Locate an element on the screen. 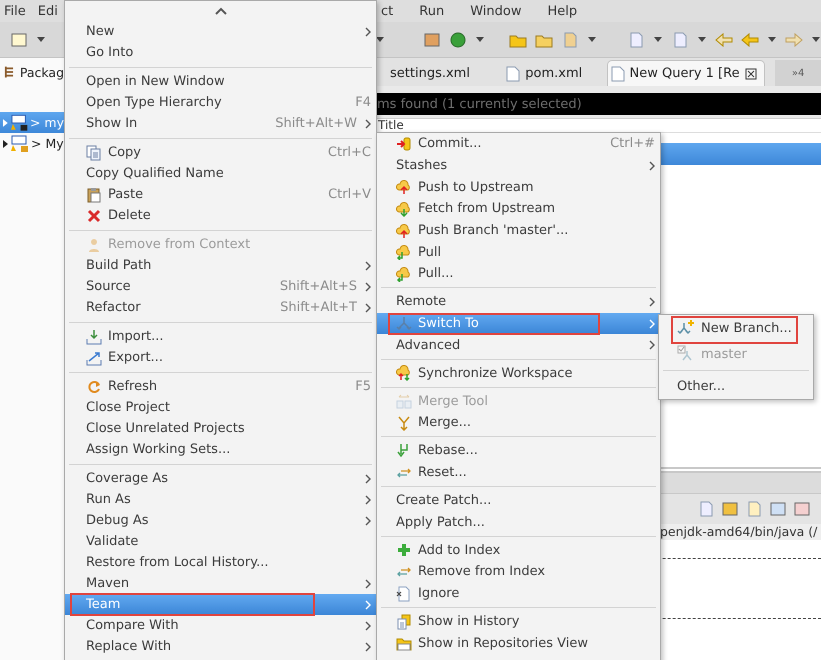  menu-item: Build Path is located at coordinates (220, 265).